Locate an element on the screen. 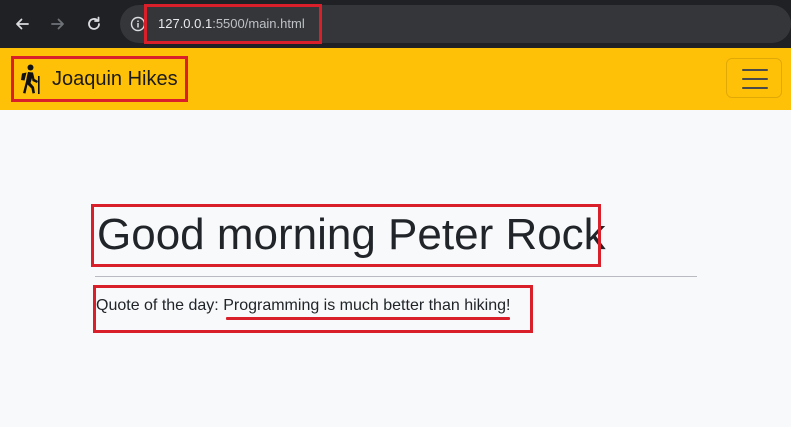  site-navbar: Joaquin Hikes is located at coordinates (395, 79).